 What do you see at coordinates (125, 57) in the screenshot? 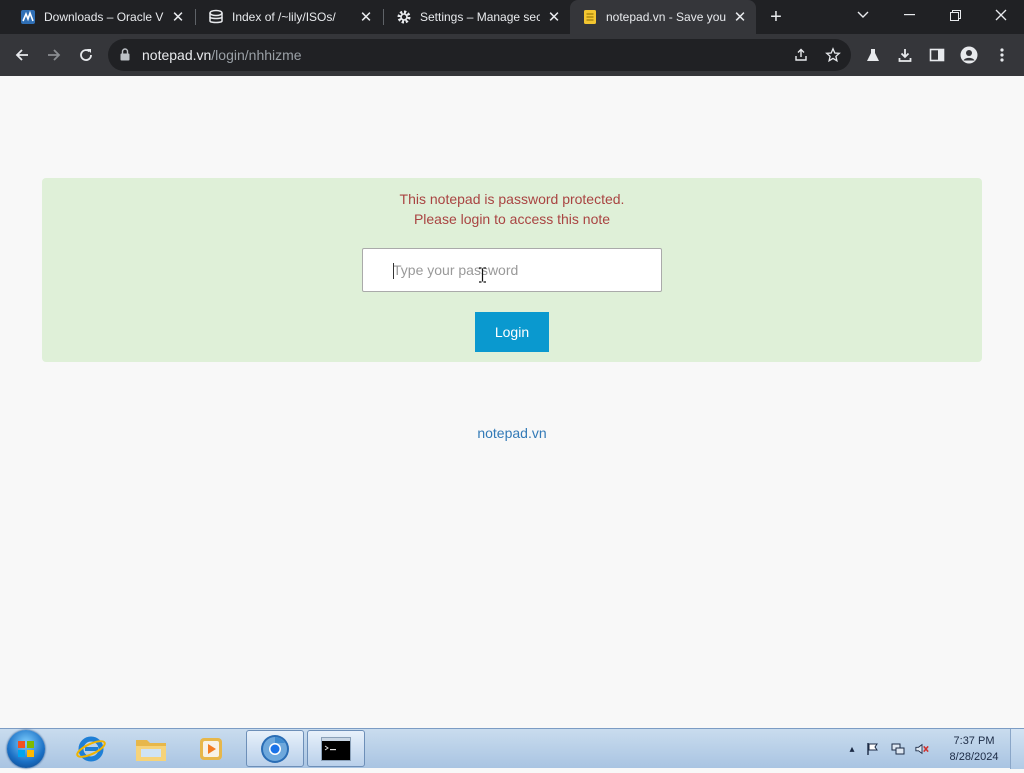
I see `lock-icon` at bounding box center [125, 57].